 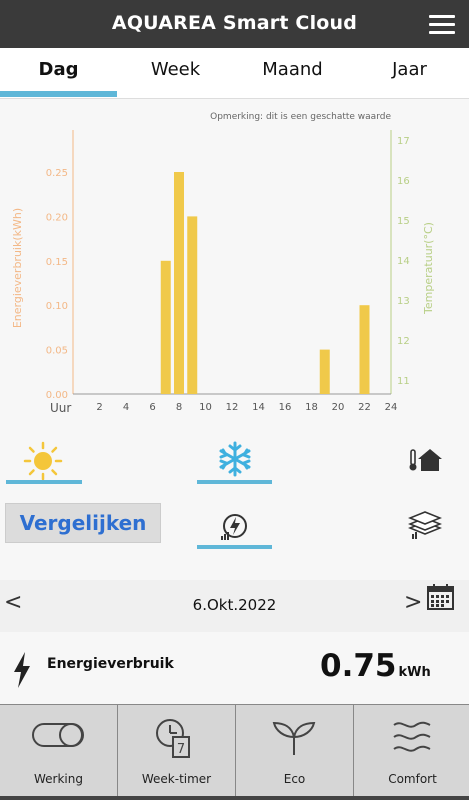 I want to click on system-bottom-strip, so click(x=234, y=798).